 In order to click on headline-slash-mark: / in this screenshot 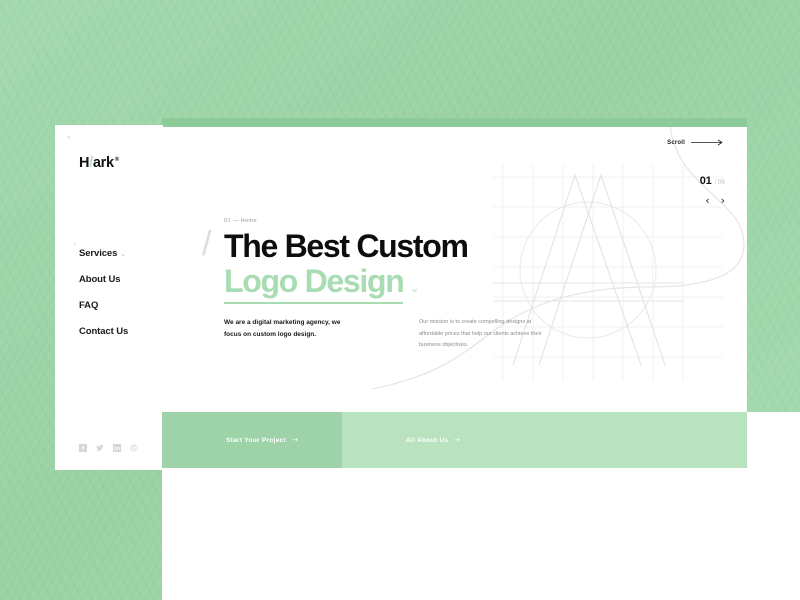, I will do `click(207, 244)`.